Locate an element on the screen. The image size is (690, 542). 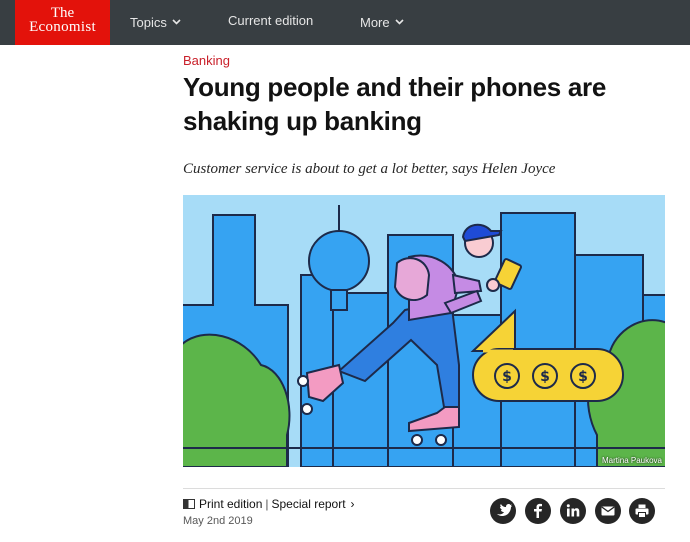
edition-breadcrumb: Print edition | Special report › is located at coordinates (269, 504).